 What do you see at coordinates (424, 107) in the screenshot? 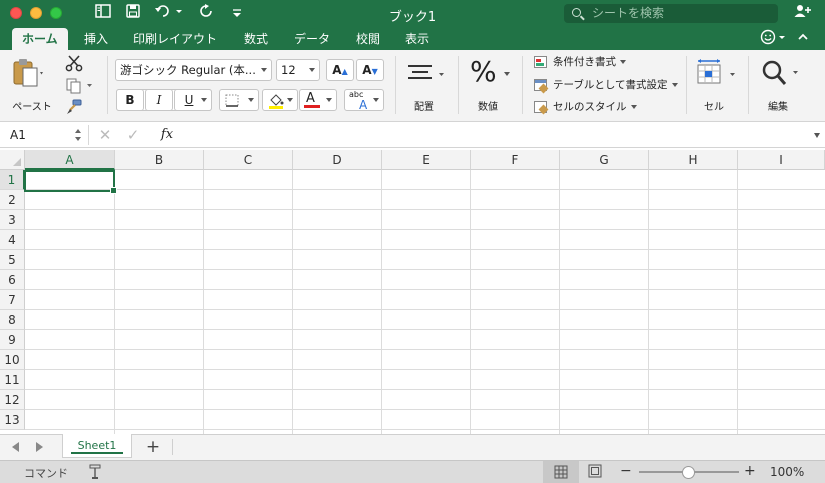
I see `alignment-label: 配置` at bounding box center [424, 107].